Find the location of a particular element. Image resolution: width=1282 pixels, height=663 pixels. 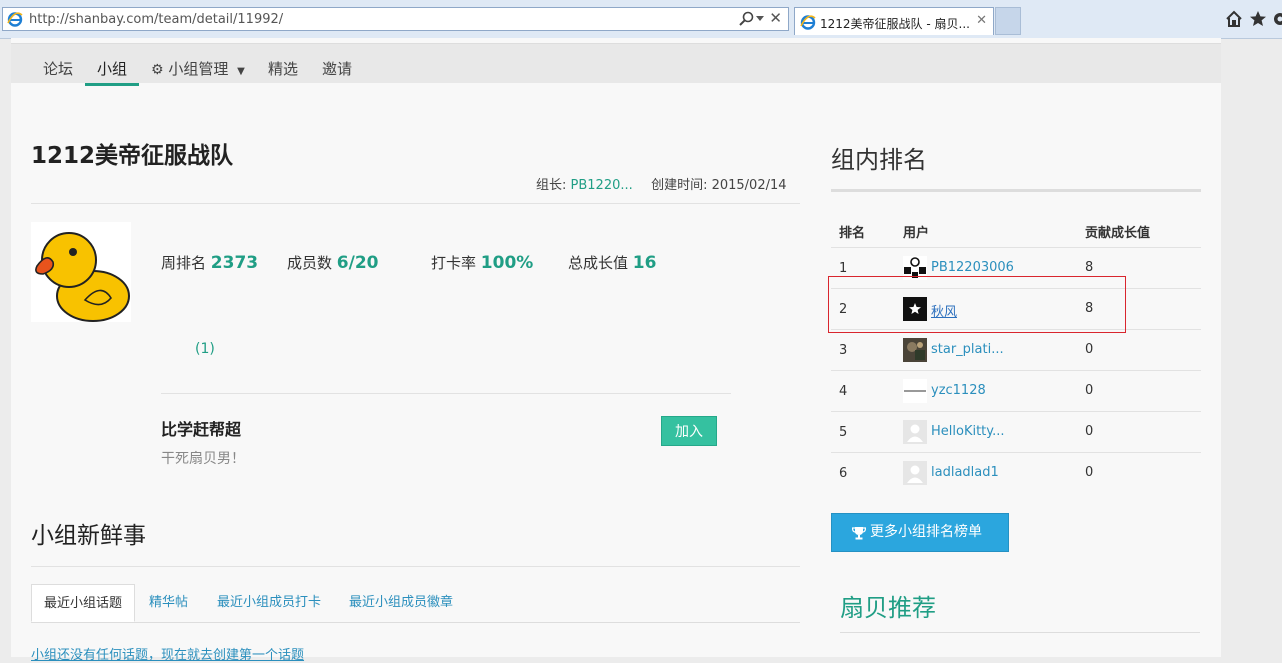

team-slogan-title: 比学赶帮超 is located at coordinates (201, 428).